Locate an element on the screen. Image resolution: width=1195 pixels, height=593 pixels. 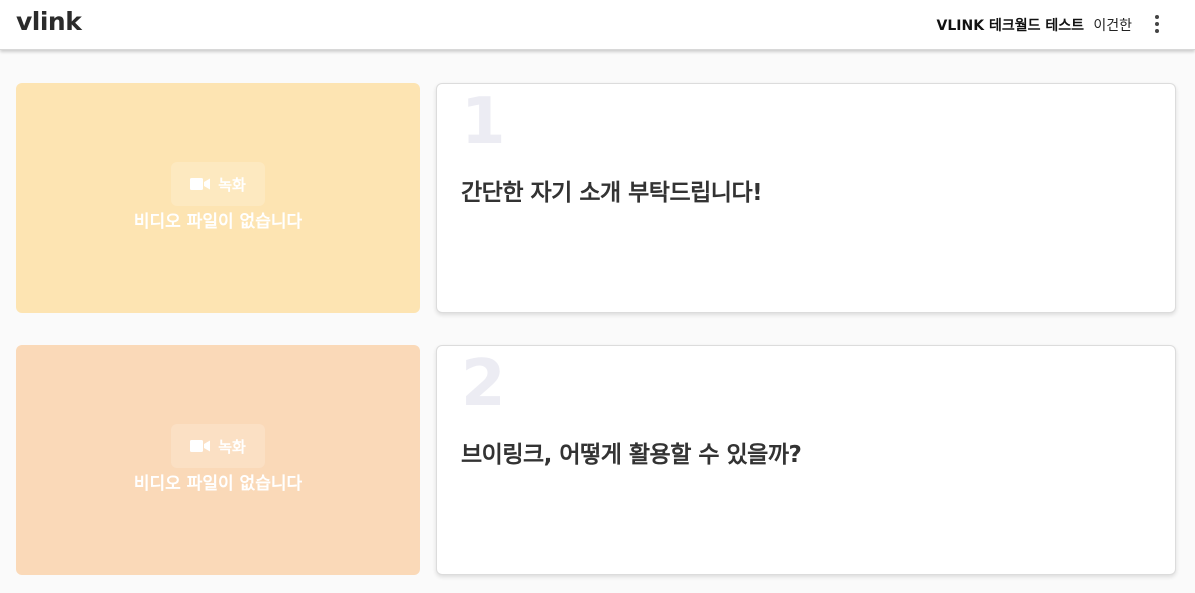
question-text: 브이링크, 어떻게 활용할 수 있을까? is located at coordinates (631, 455).